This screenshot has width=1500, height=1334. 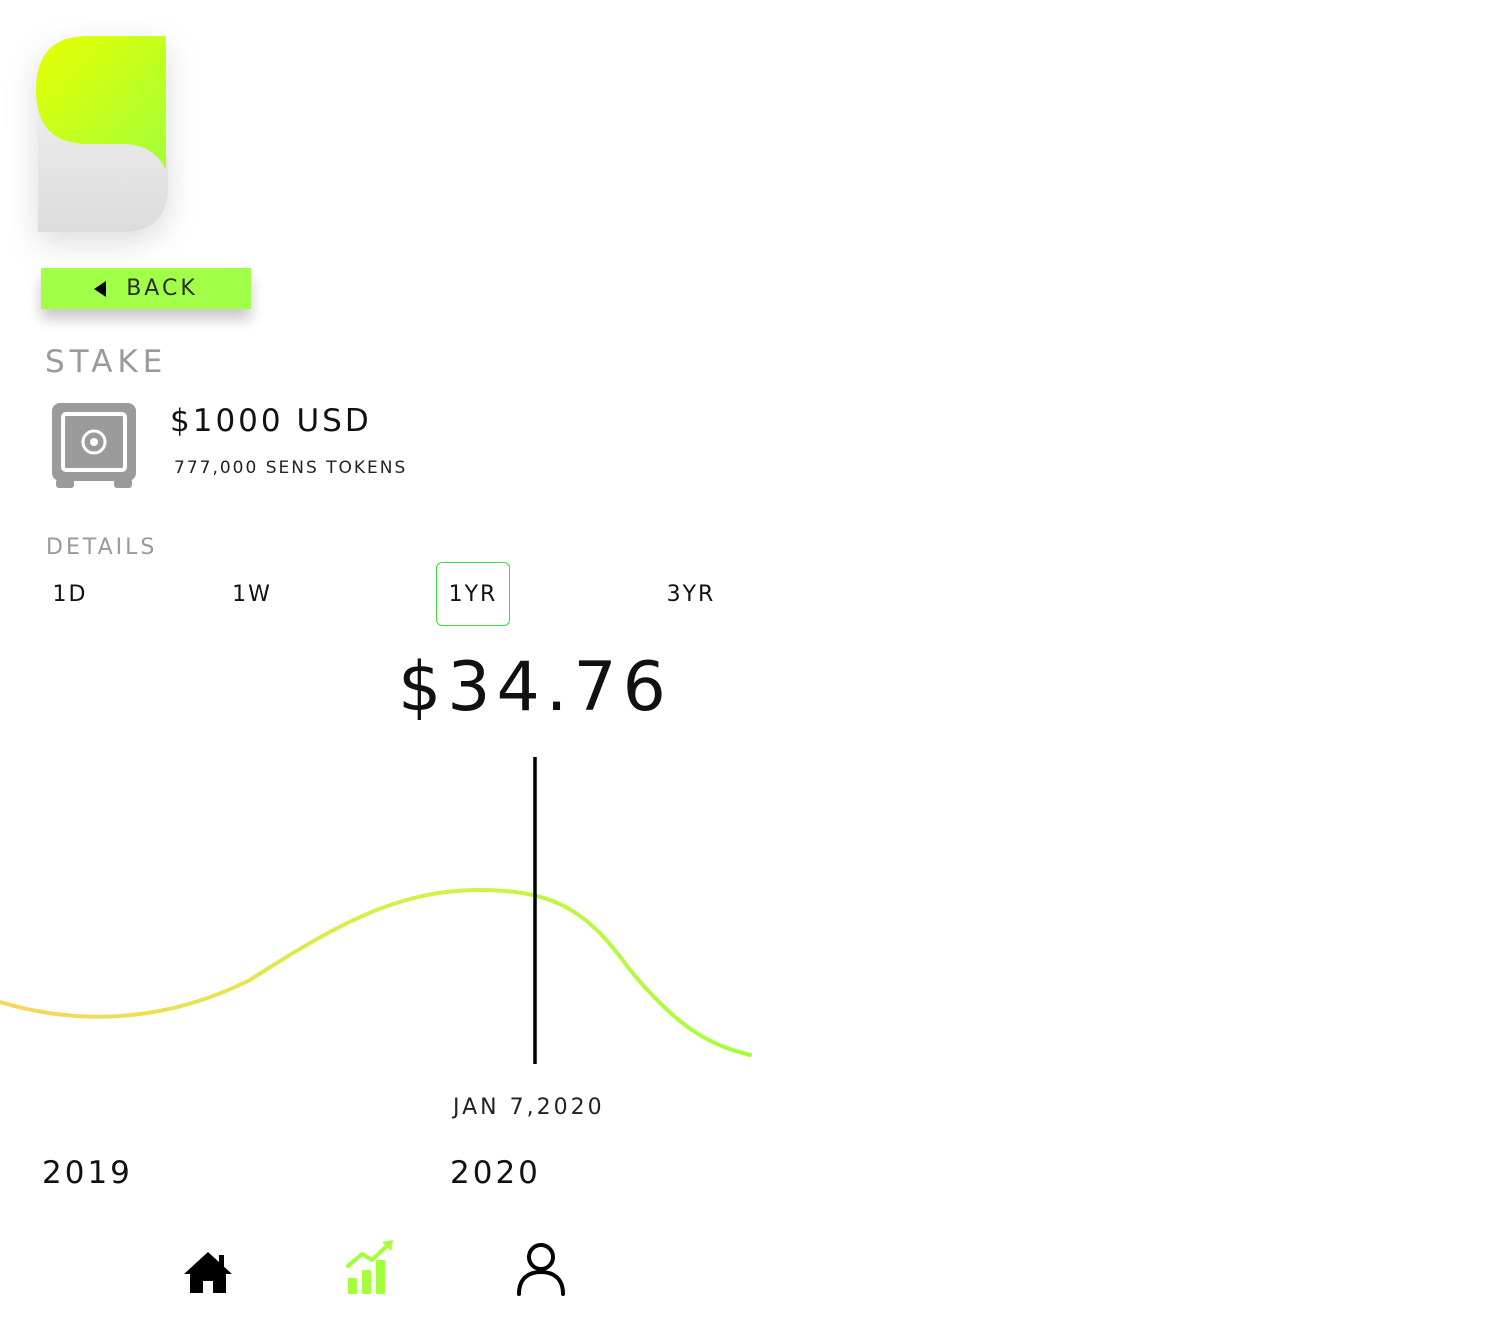 I want to click on price-chart, so click(x=380, y=910).